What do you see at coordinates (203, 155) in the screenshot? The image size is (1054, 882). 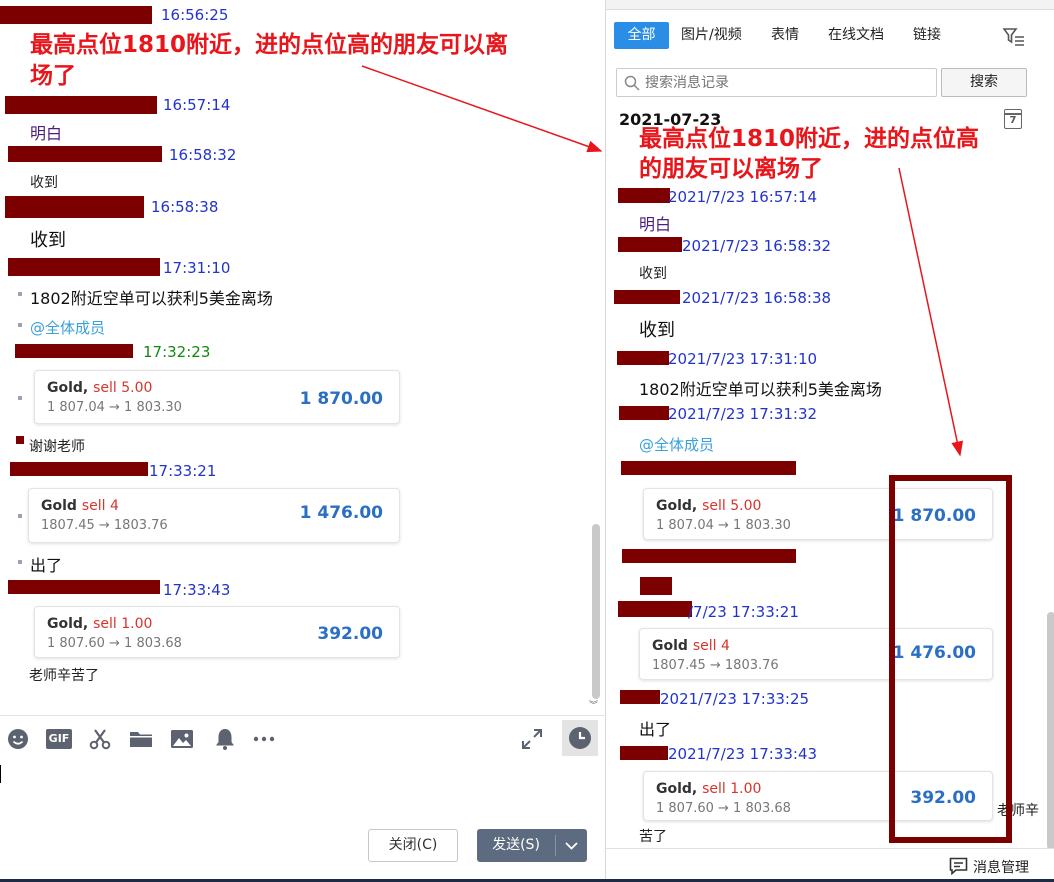 I see `message-time: 16:58:32` at bounding box center [203, 155].